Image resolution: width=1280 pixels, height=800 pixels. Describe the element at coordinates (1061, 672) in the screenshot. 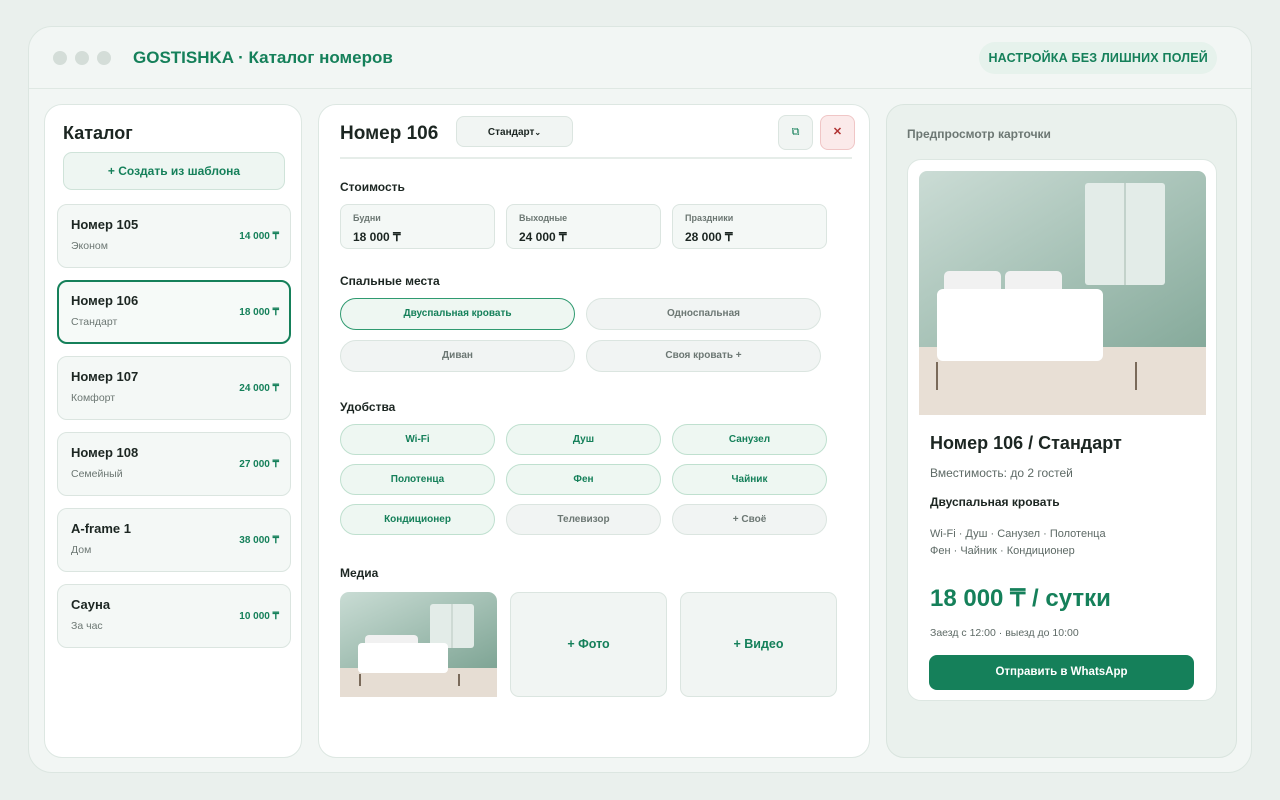

I see `send-whatsapp-button: Отправить в WhatsApp` at that location.